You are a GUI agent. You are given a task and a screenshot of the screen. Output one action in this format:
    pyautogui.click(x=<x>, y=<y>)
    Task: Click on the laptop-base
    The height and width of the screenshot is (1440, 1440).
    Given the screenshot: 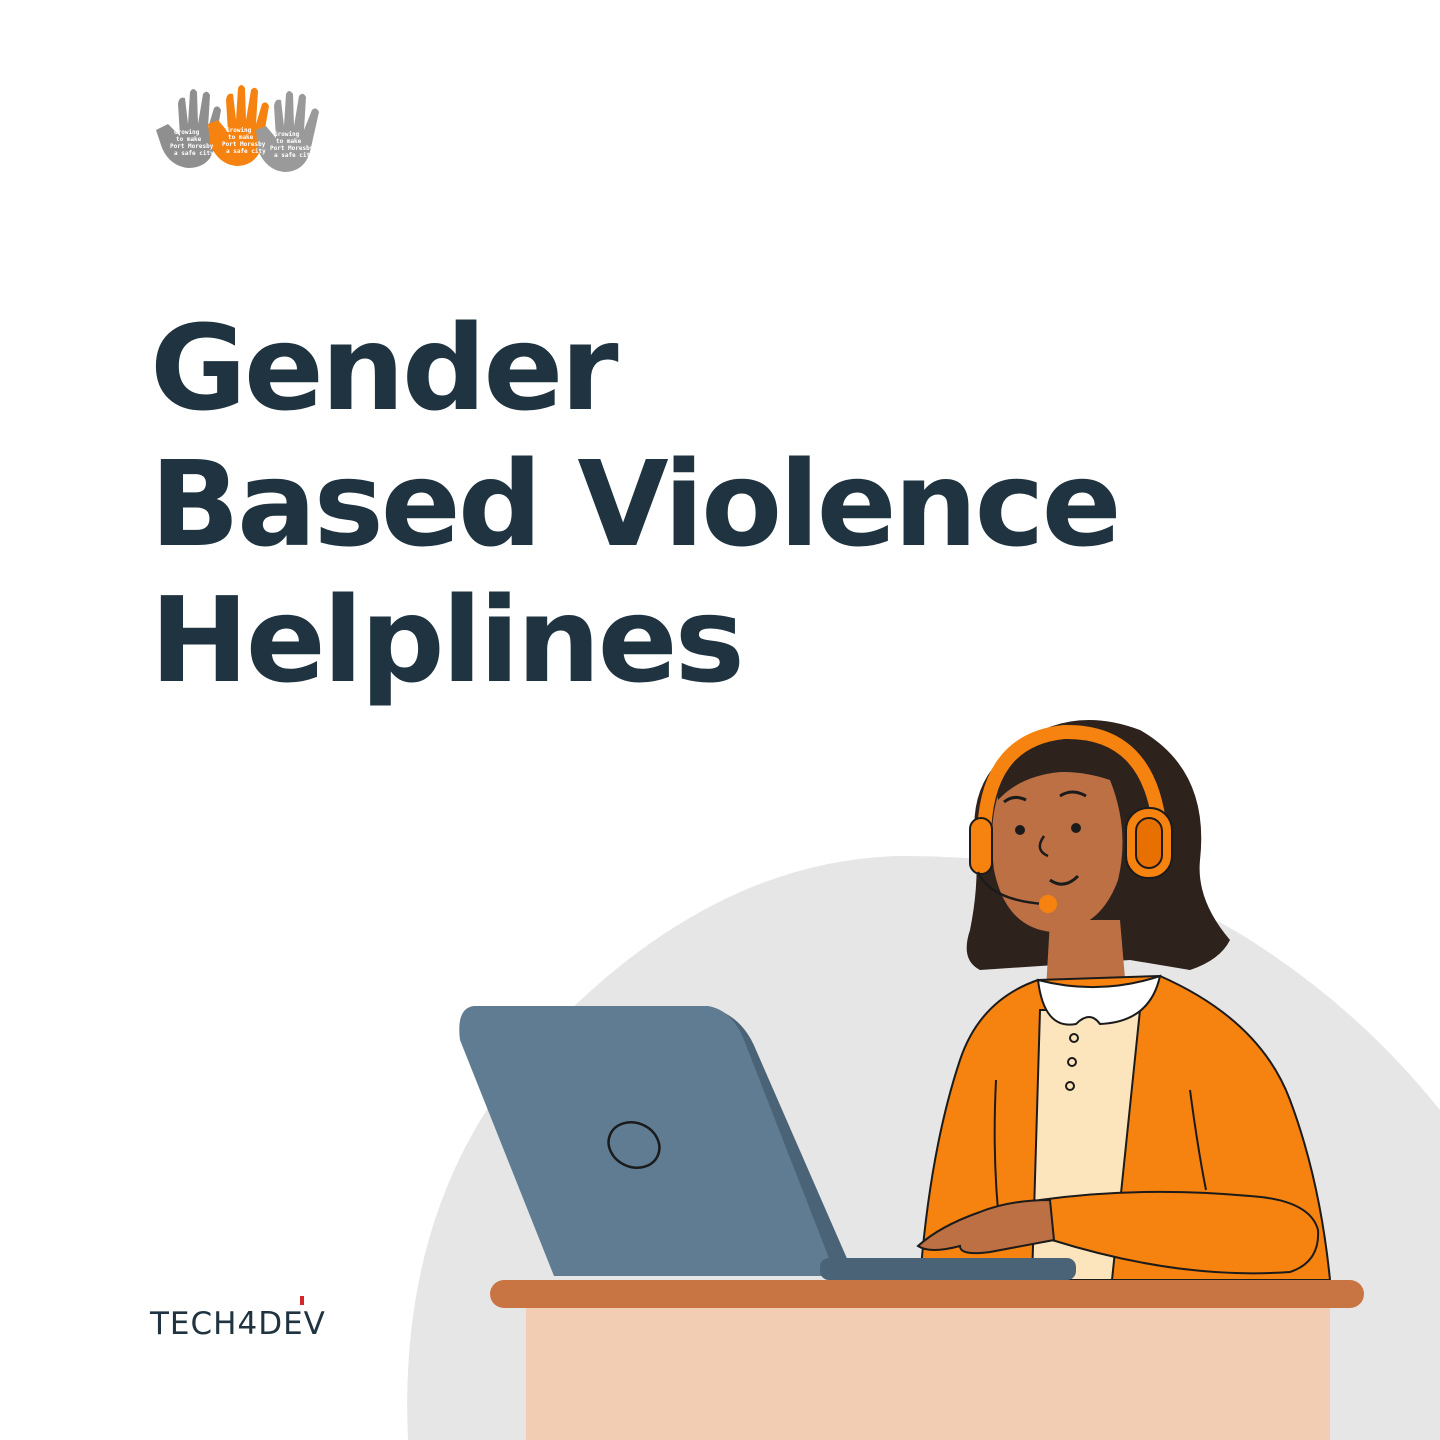 What is the action you would take?
    pyautogui.click(x=948, y=1269)
    